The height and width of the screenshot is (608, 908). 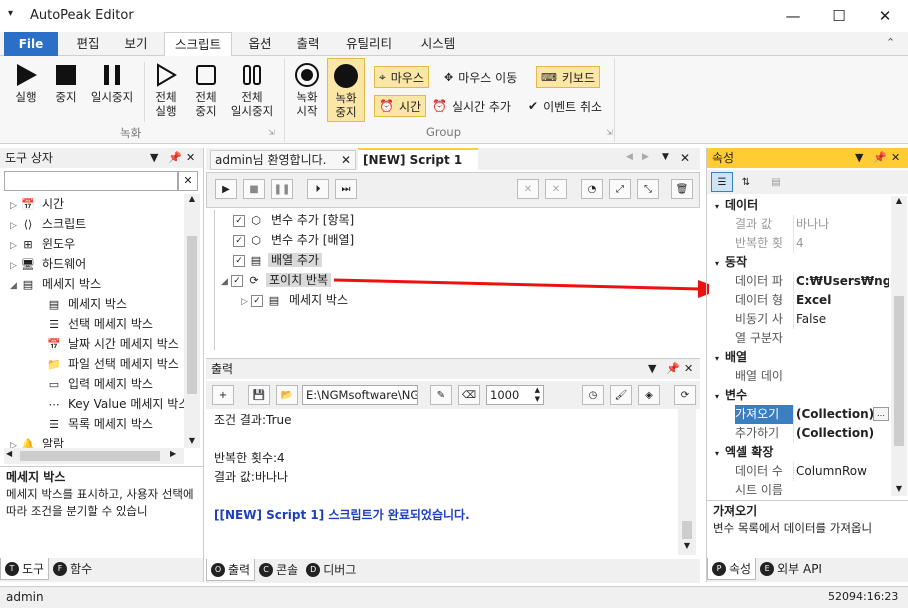 What do you see at coordinates (346, 189) in the screenshot?
I see `run-selected-button: ⏭` at bounding box center [346, 189].